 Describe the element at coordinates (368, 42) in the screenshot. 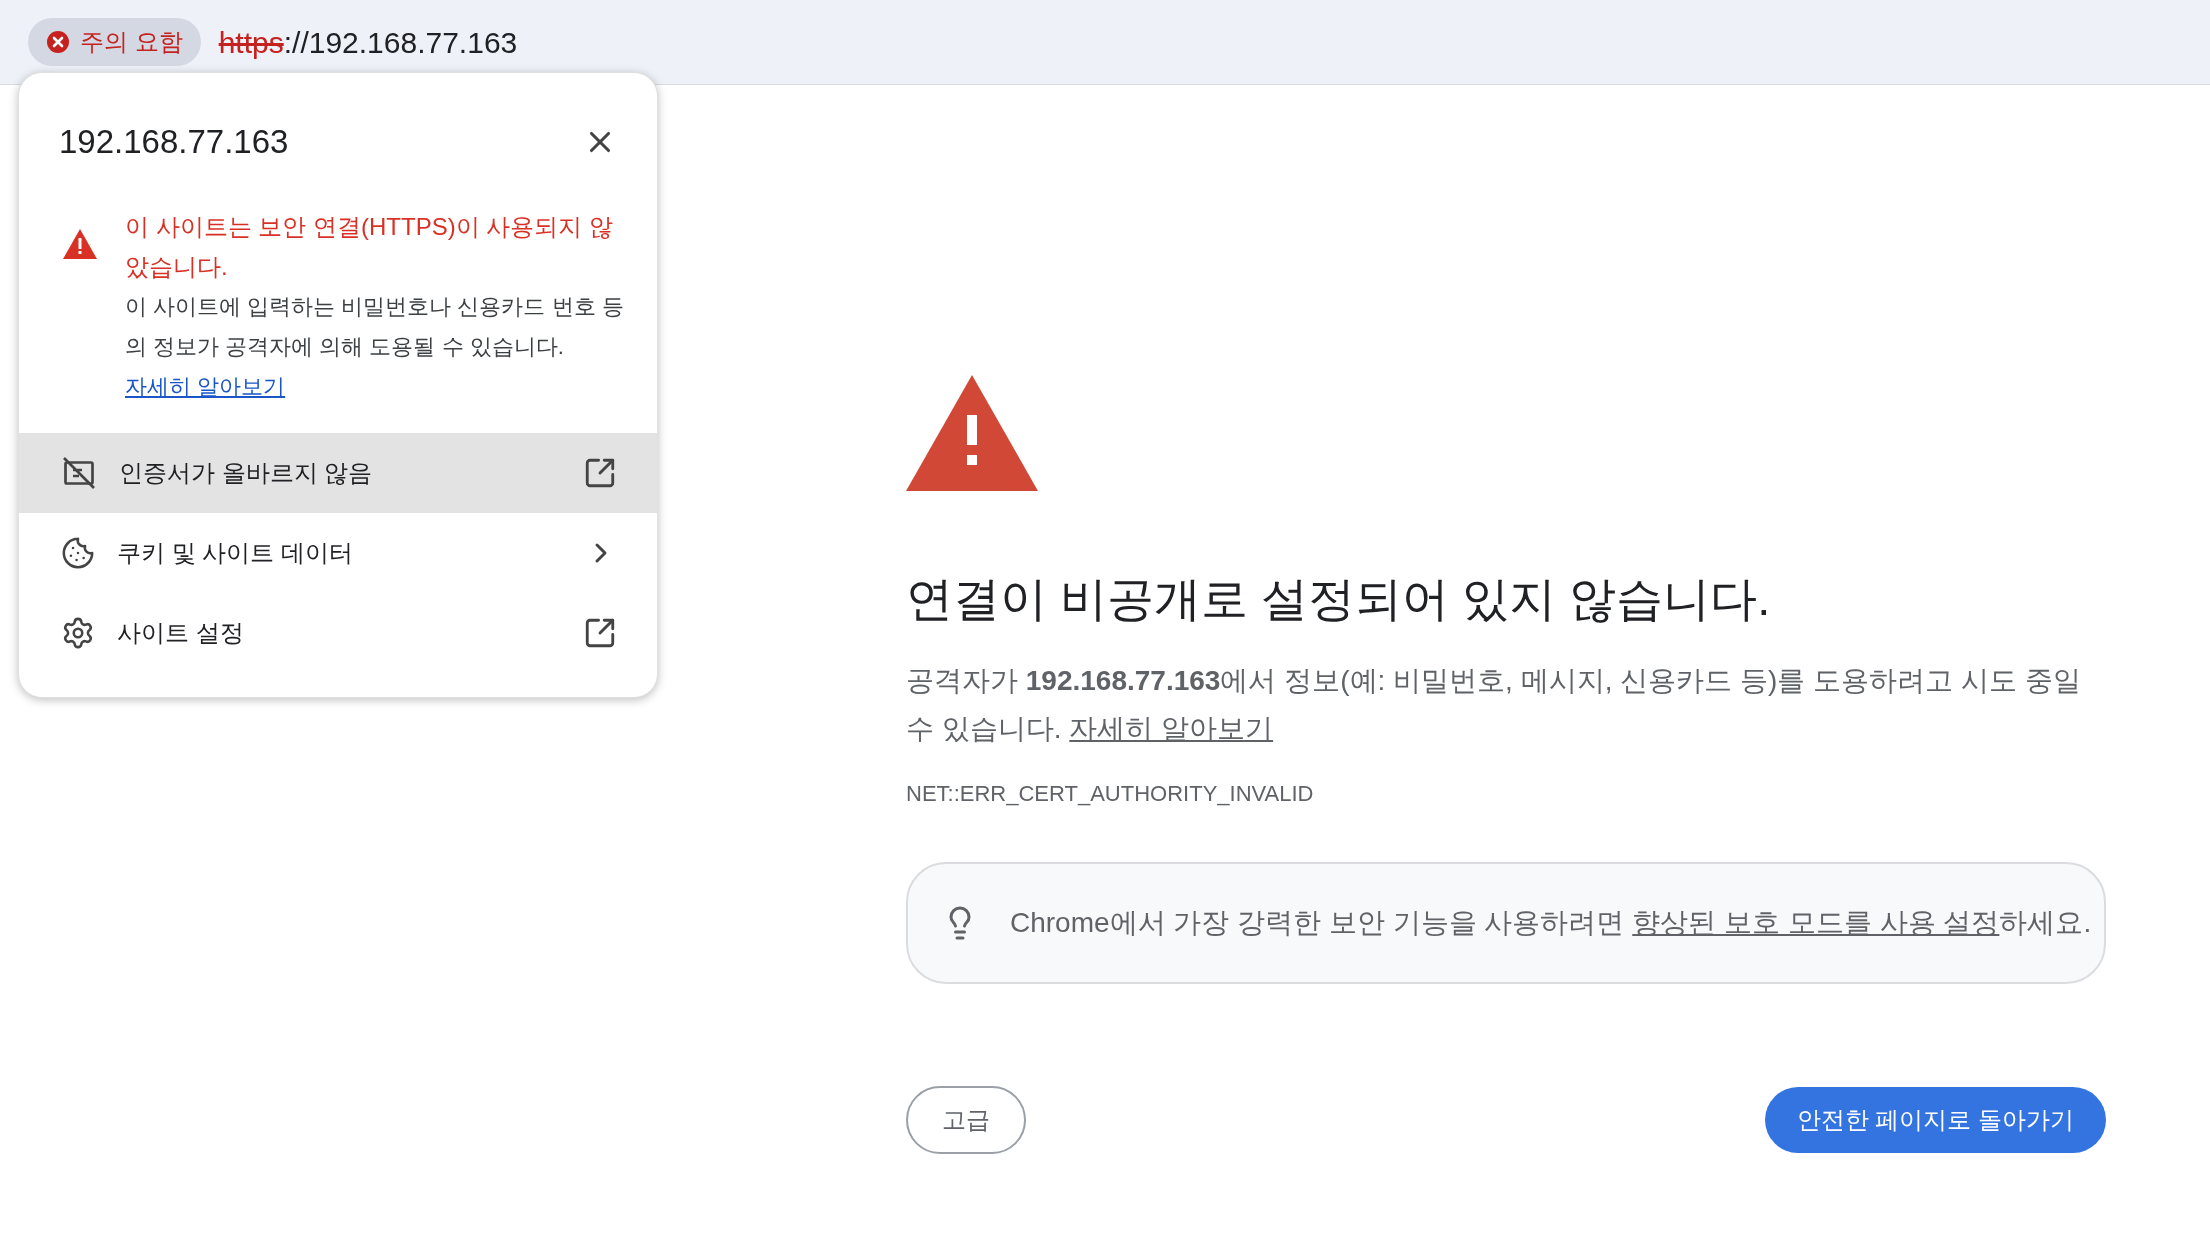

I see `url-text: https://192.168.77.163` at that location.